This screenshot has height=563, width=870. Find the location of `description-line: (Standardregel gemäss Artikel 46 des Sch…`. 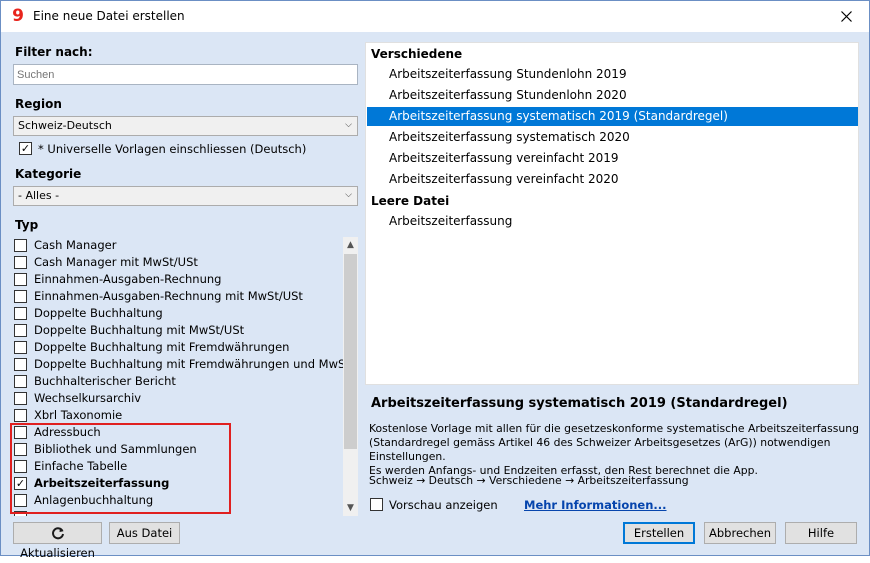

description-line: (Standardregel gemäss Artikel 46 des Sch… is located at coordinates (600, 449).